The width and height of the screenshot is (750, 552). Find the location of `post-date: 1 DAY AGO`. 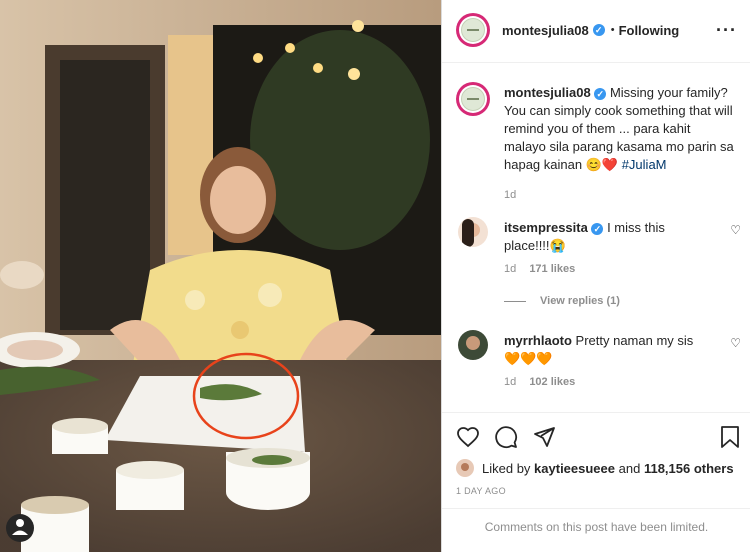

post-date: 1 DAY AGO is located at coordinates (481, 491).